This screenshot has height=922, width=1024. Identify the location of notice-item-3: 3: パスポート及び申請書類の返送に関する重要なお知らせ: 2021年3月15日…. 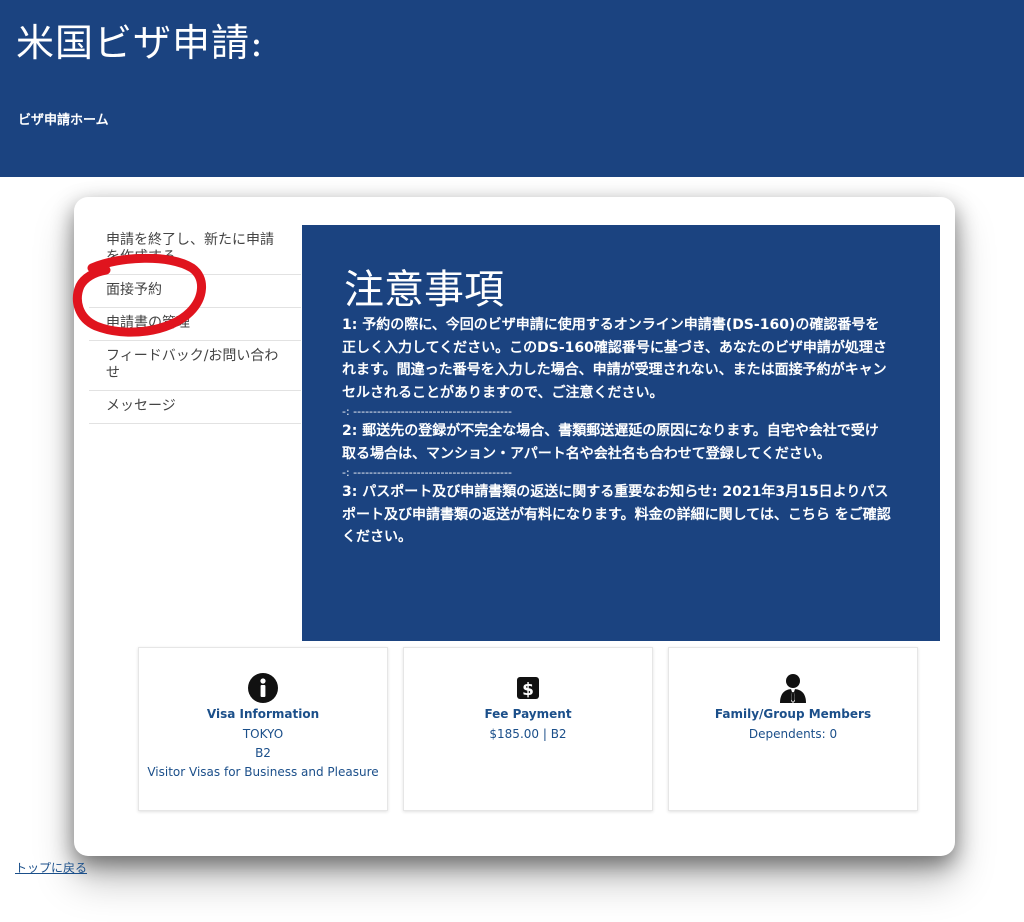
(616, 514).